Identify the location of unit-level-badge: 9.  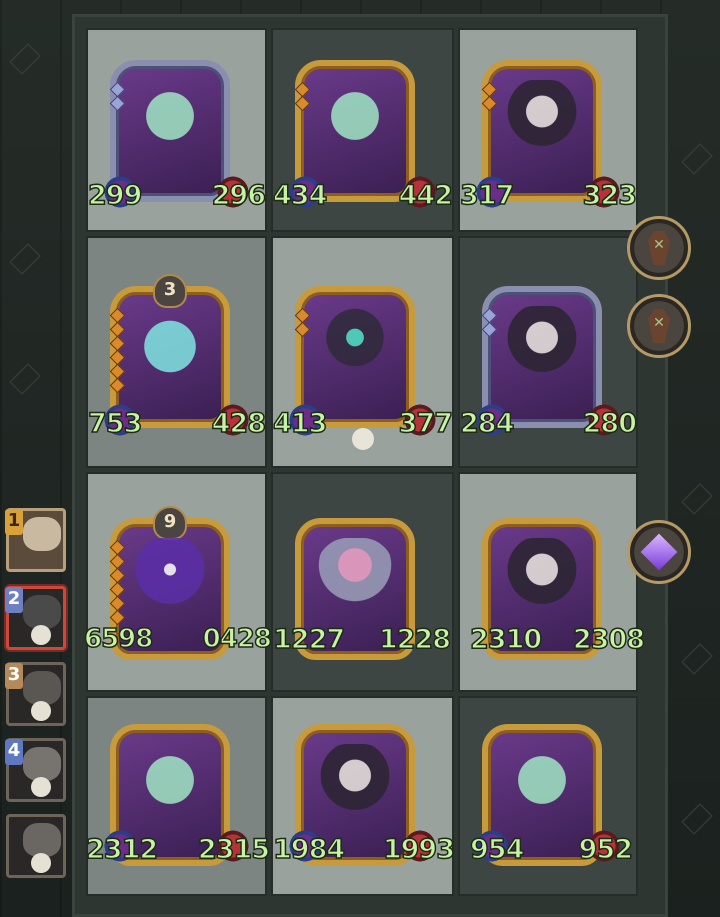
(170, 523).